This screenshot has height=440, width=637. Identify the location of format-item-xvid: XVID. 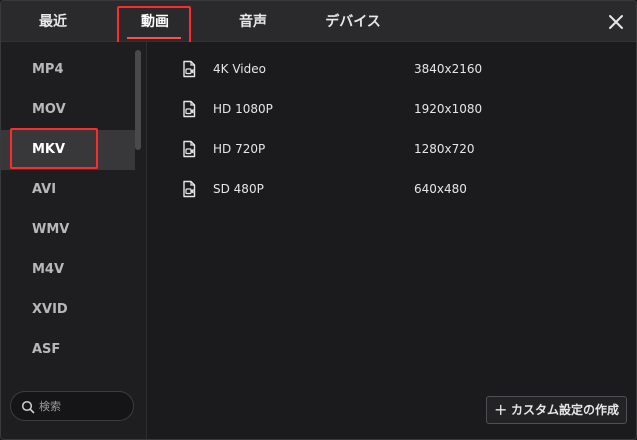
(68, 310).